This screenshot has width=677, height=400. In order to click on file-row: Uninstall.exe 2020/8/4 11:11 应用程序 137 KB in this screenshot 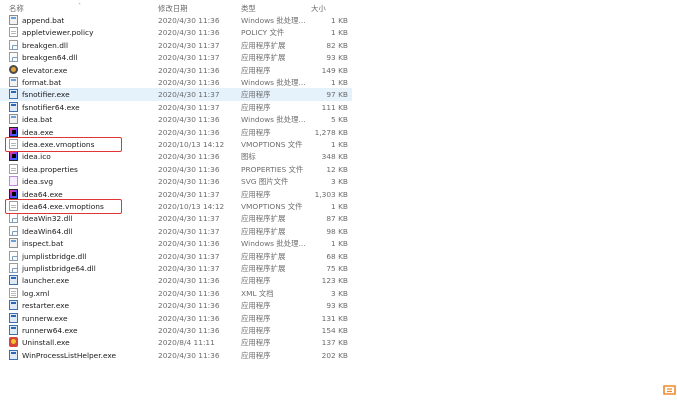, I will do `click(176, 342)`.